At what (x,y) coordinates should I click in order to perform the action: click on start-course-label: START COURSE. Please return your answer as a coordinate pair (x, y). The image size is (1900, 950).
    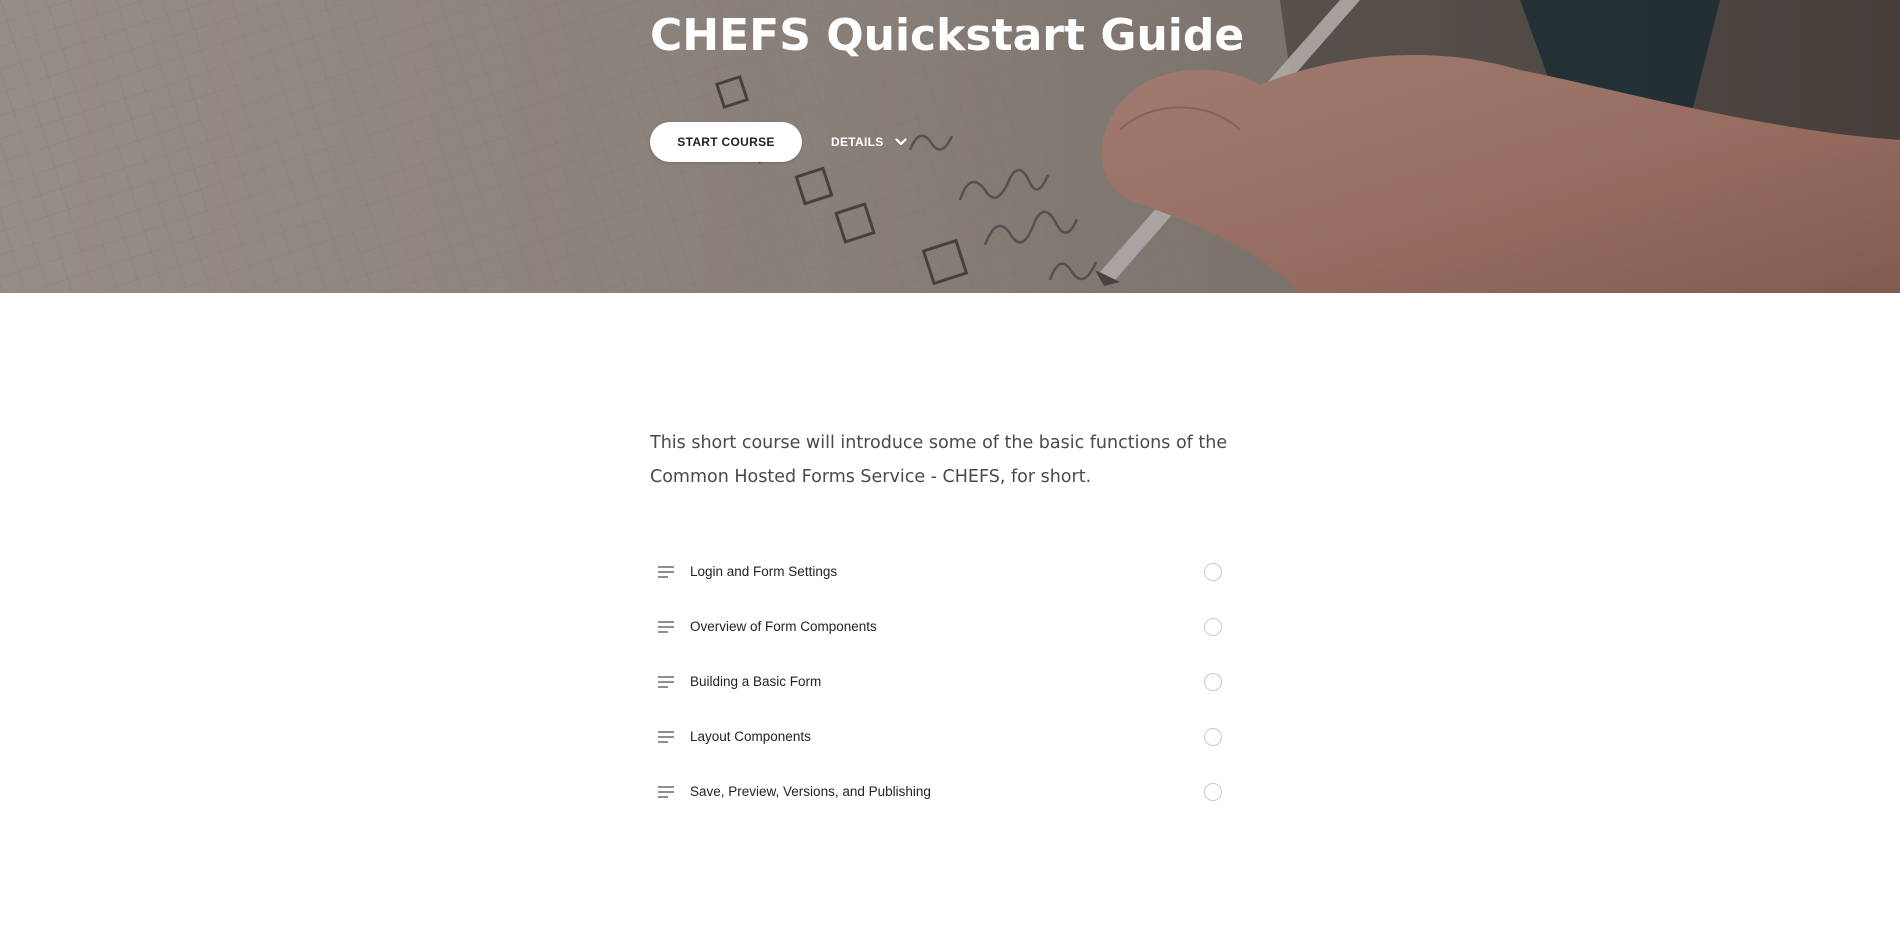
    Looking at the image, I should click on (726, 142).